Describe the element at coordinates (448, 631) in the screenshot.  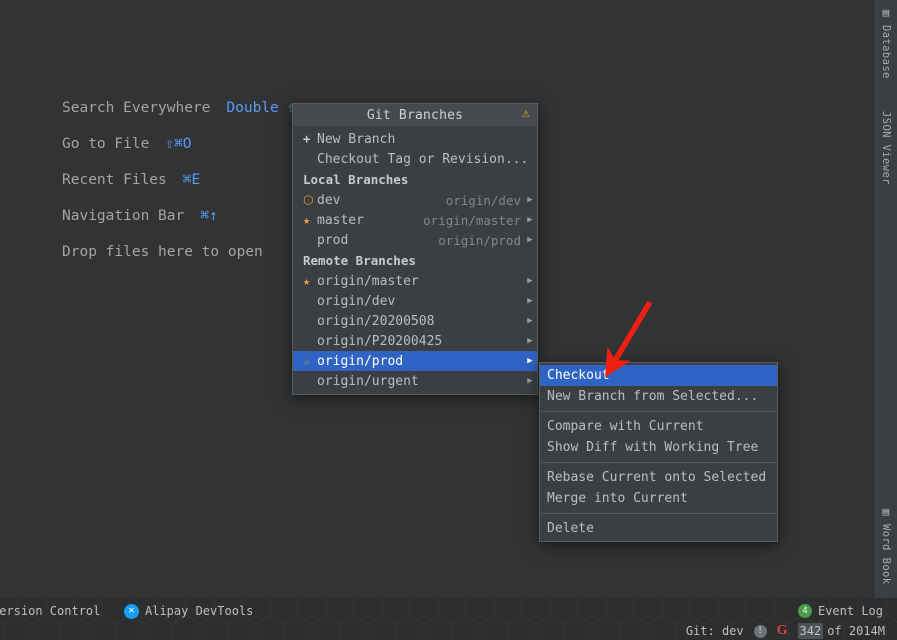
I see `status-bar-row-bottom: Git: dev ! G 342 of 2014M` at that location.